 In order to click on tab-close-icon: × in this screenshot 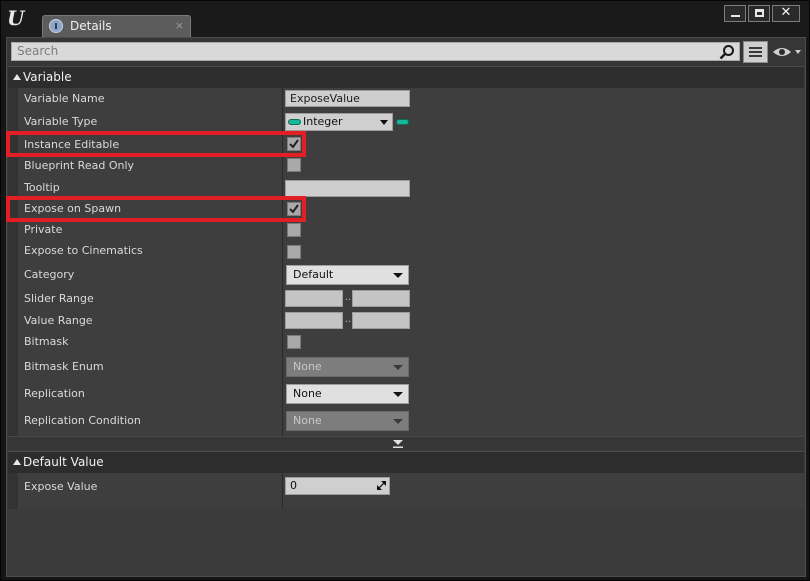, I will do `click(179, 26)`.